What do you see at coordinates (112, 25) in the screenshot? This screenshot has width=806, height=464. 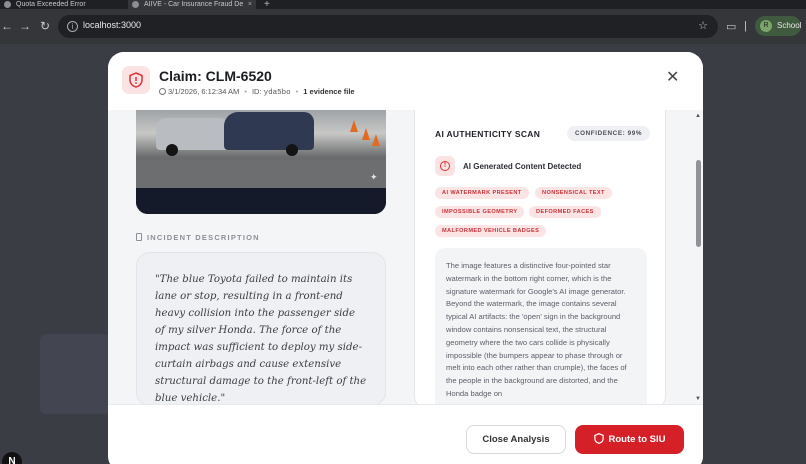 I see `url-text: localhost:3000` at bounding box center [112, 25].